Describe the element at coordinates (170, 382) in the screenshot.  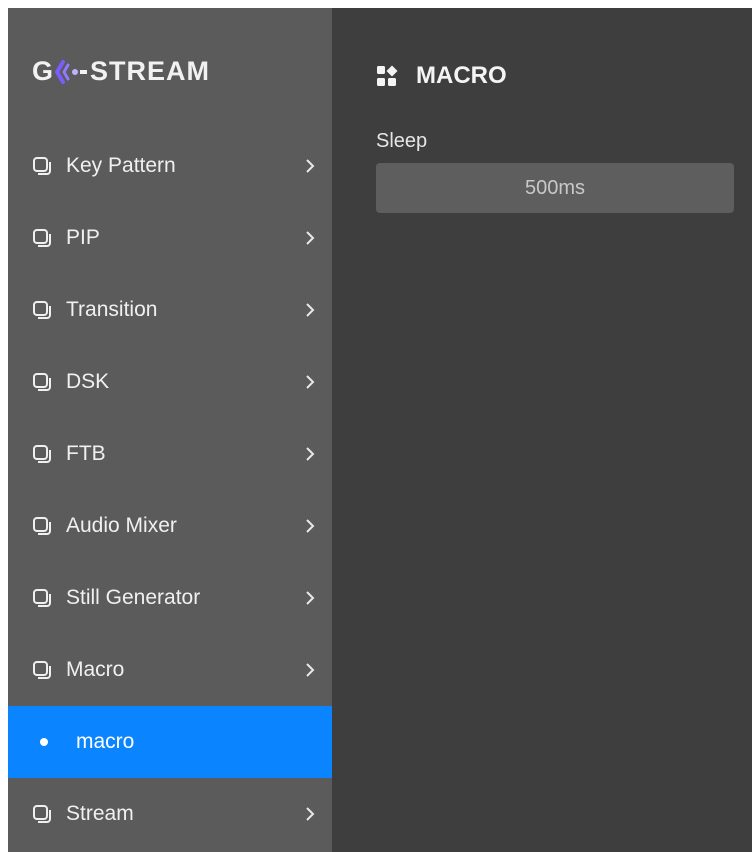
I see `sidebar-item-dsk: DSK` at that location.